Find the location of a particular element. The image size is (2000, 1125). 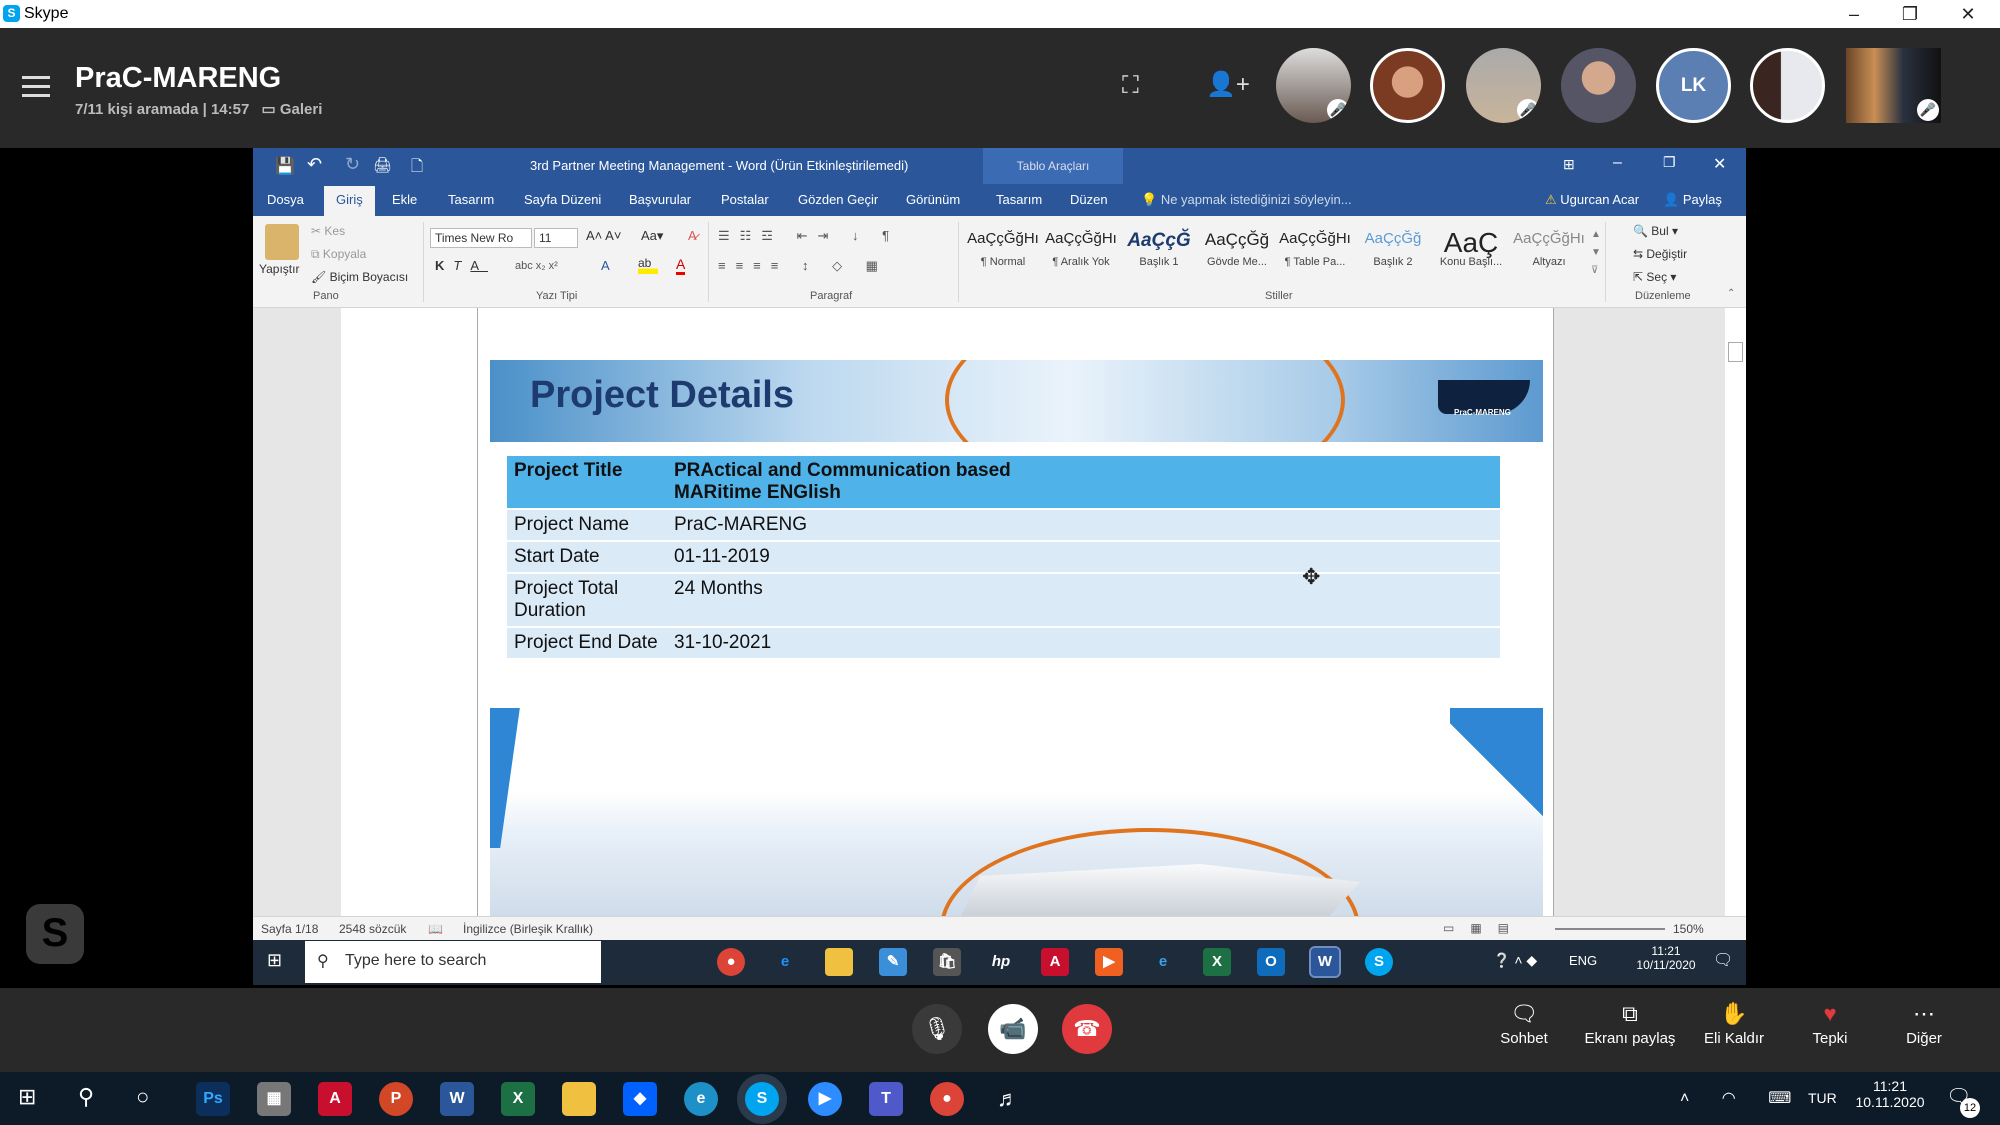

save-icon: 💾 is located at coordinates (285, 166).